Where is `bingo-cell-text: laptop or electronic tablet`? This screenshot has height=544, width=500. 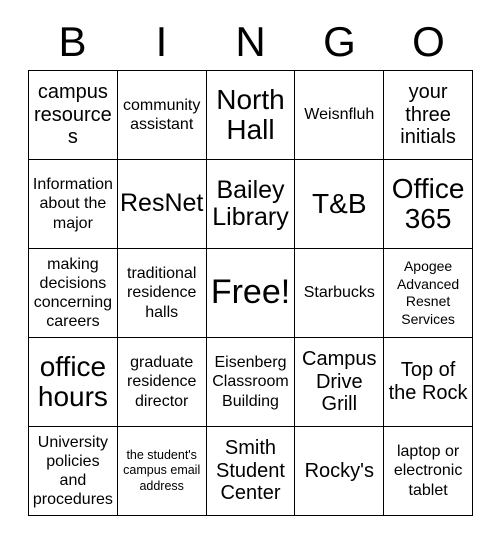
bingo-cell-text: laptop or electronic tablet is located at coordinates (428, 471).